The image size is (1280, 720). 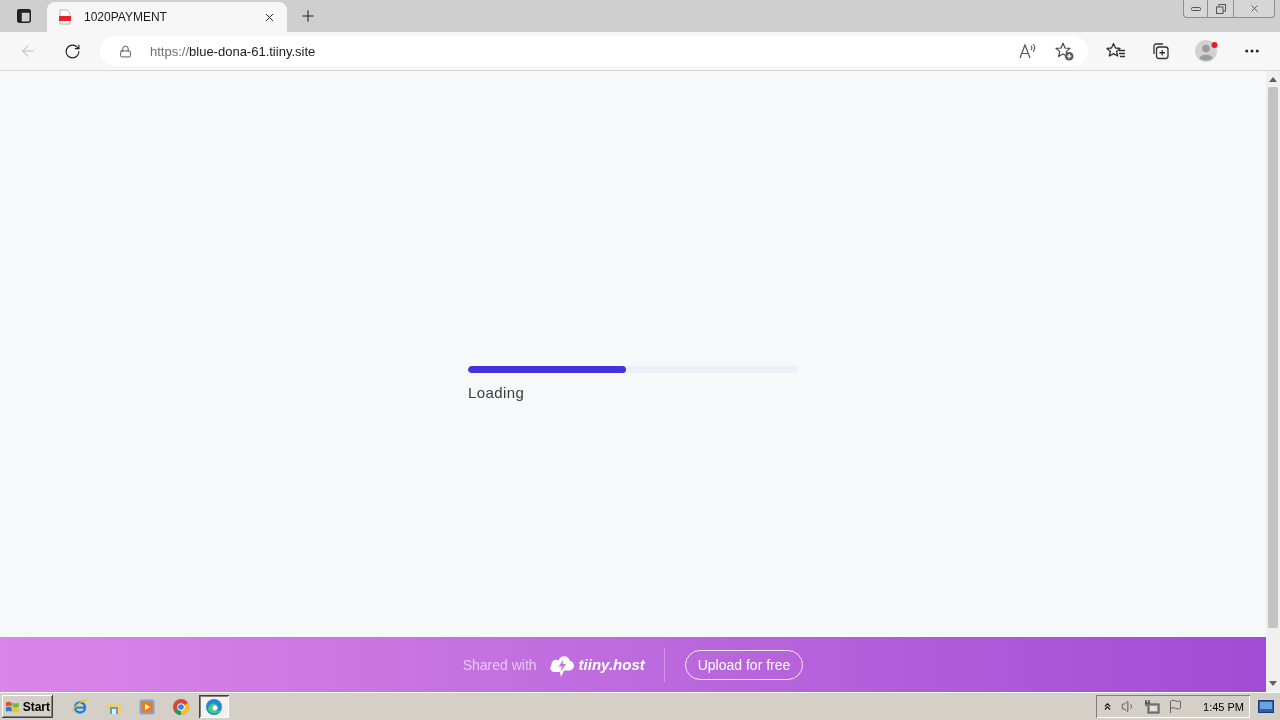 What do you see at coordinates (1207, 51) in the screenshot?
I see `profile-avatar-icon` at bounding box center [1207, 51].